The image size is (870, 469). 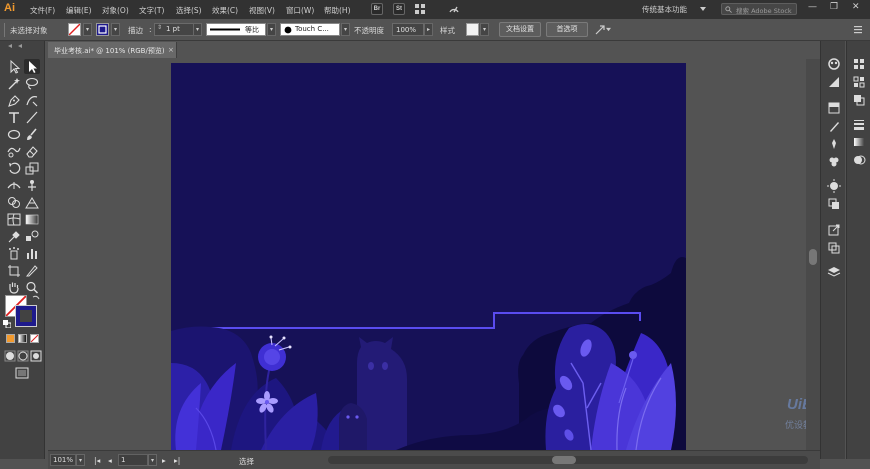 What do you see at coordinates (177, 460) in the screenshot?
I see `last-page-button: ▸|` at bounding box center [177, 460].